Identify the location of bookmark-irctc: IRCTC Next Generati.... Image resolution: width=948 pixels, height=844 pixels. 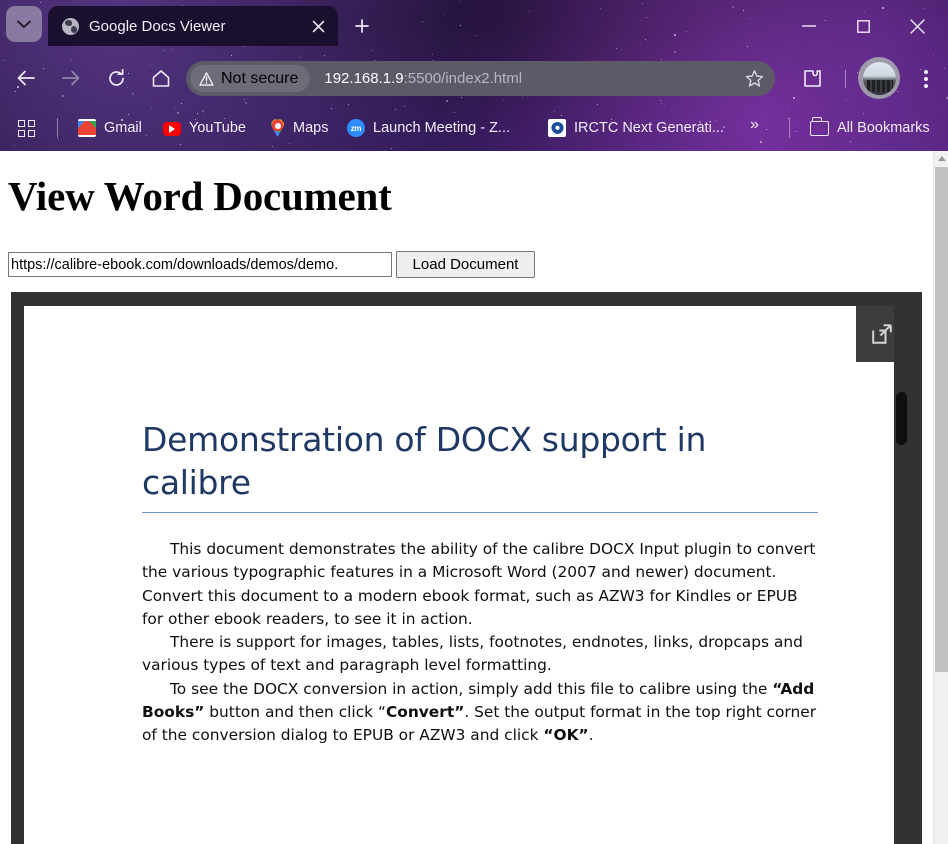
(636, 128).